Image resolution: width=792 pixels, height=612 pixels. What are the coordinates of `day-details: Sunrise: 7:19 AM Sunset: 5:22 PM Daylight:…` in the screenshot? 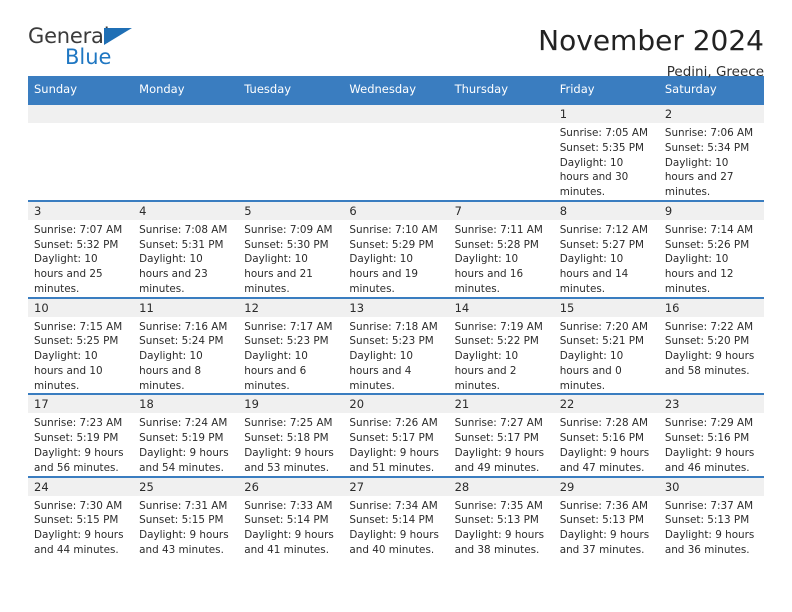 It's located at (501, 355).